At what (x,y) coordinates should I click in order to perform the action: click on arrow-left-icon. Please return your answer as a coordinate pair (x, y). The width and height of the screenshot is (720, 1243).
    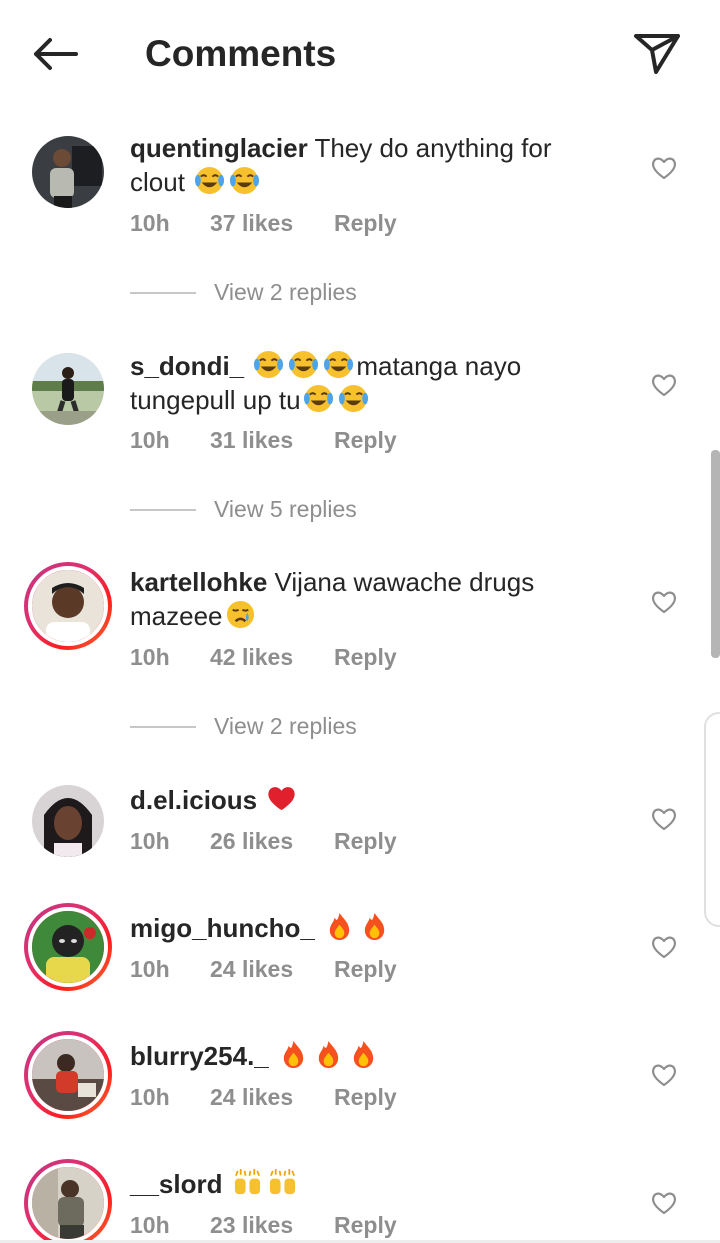
    Looking at the image, I should click on (56, 54).